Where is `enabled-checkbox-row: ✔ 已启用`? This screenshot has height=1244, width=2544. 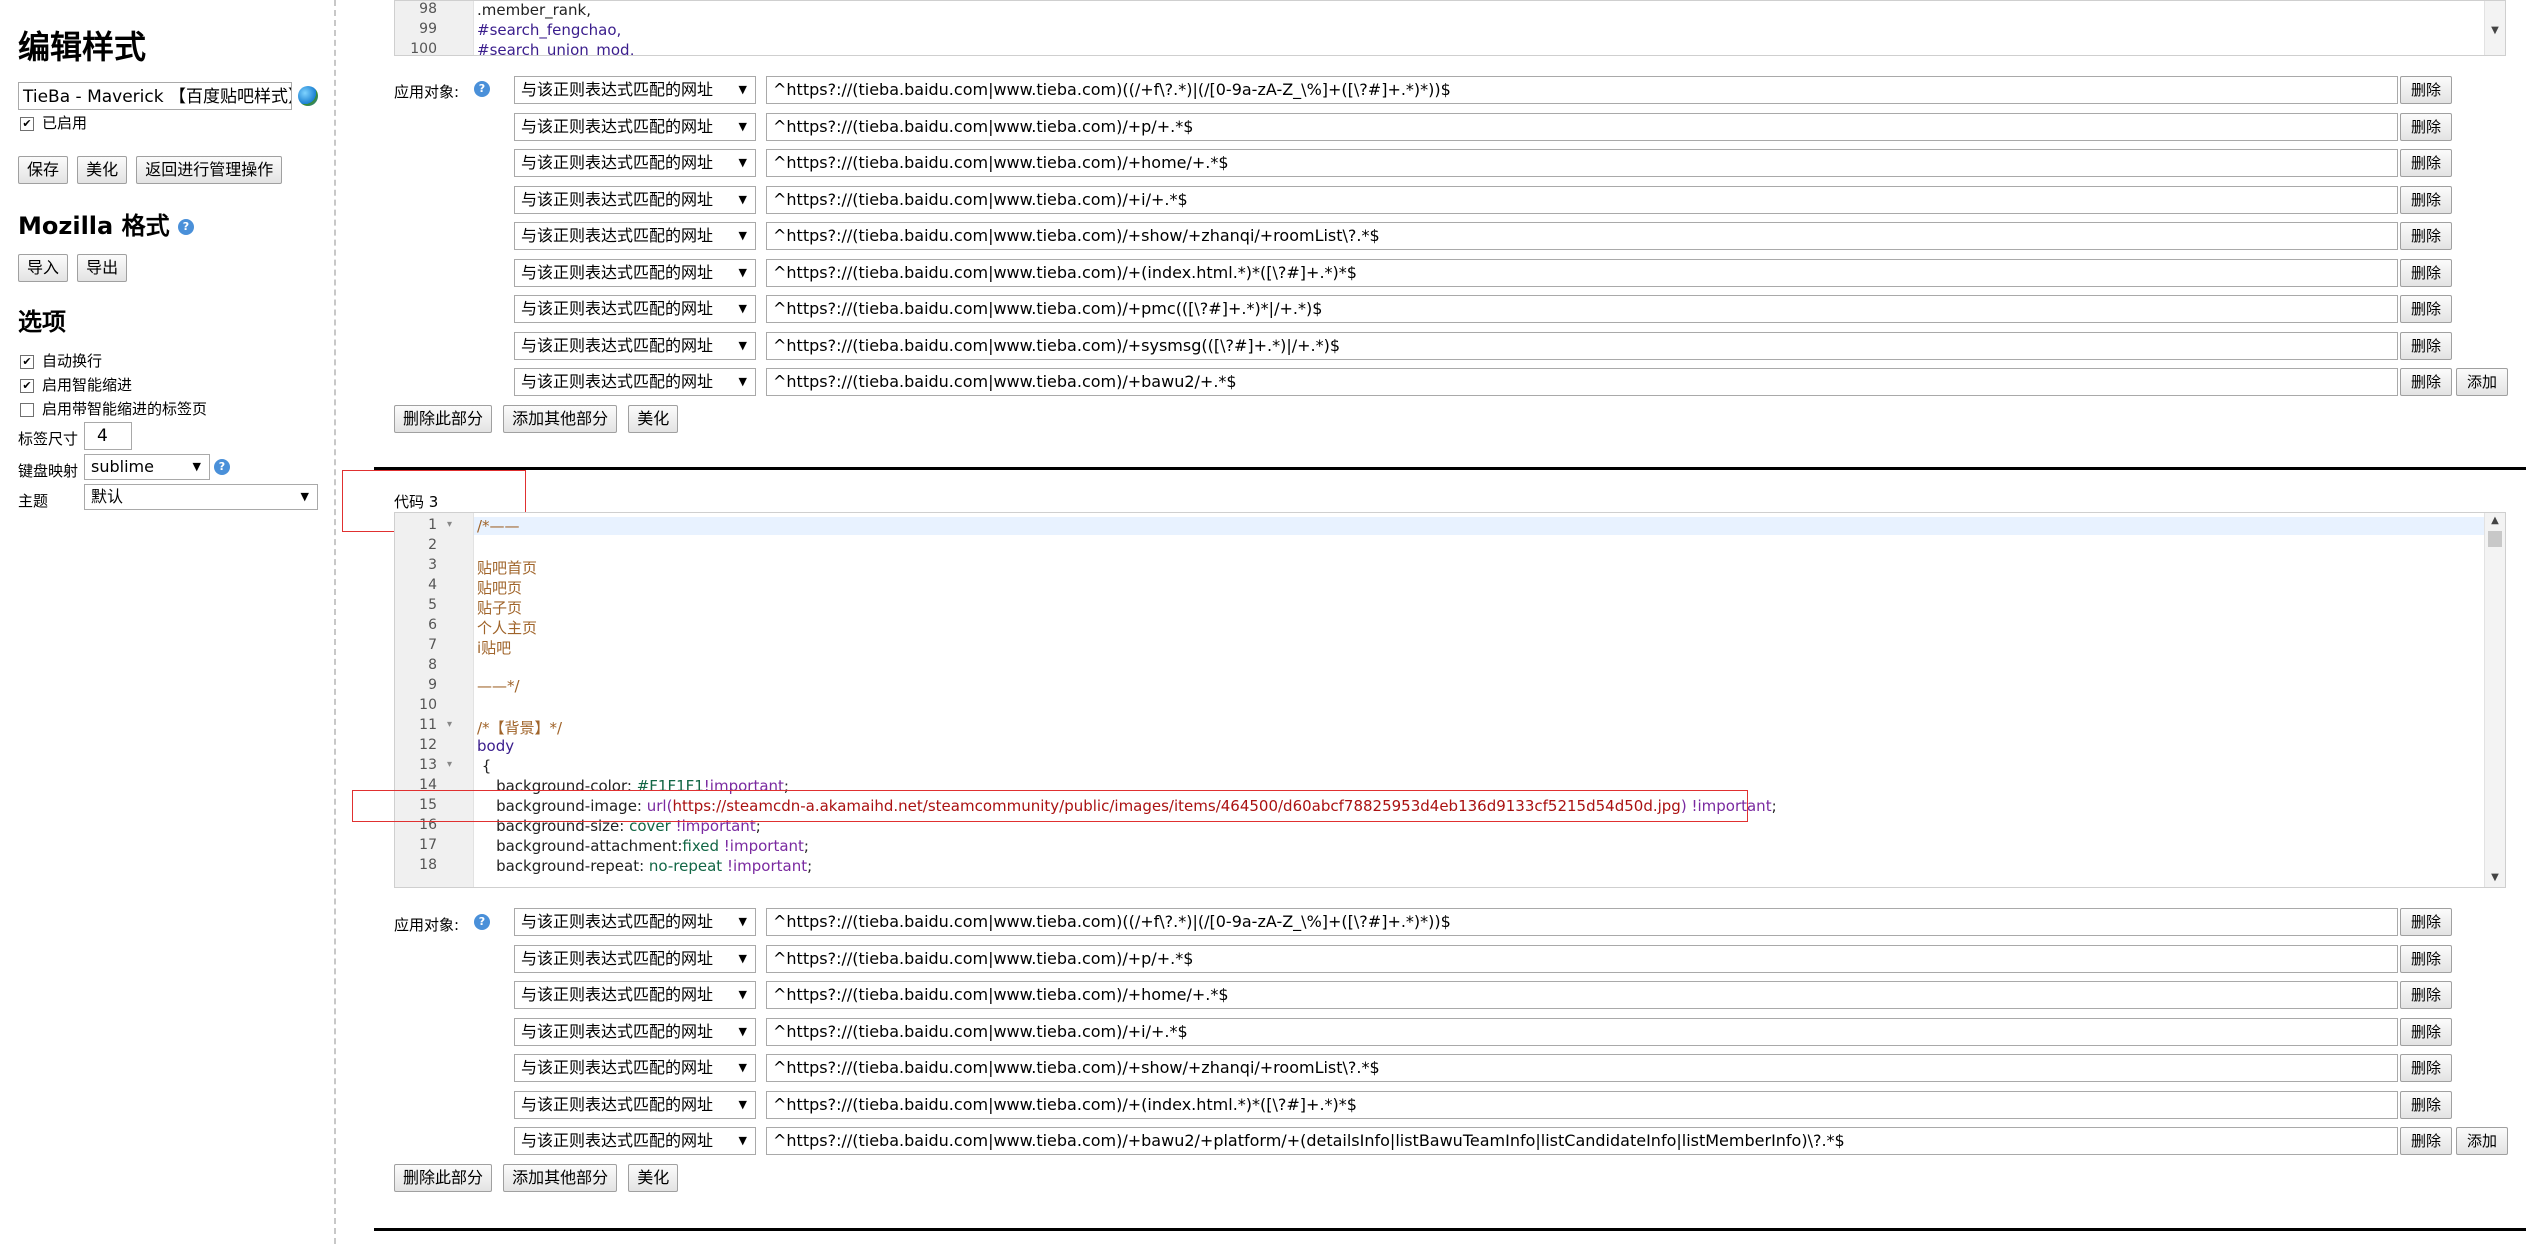 enabled-checkbox-row: ✔ 已启用 is located at coordinates (53, 123).